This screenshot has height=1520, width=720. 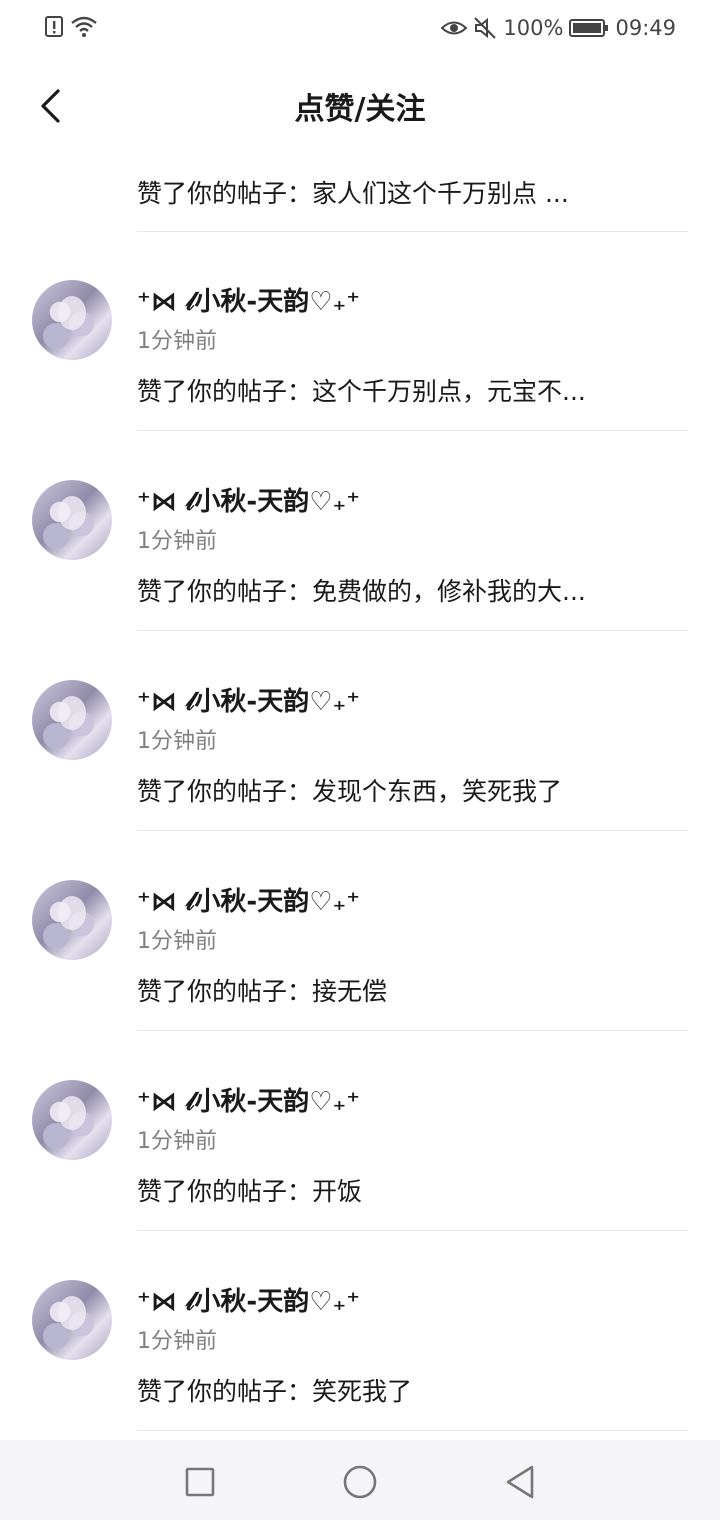 I want to click on status-bar: 100% 09:49, so click(x=360, y=29).